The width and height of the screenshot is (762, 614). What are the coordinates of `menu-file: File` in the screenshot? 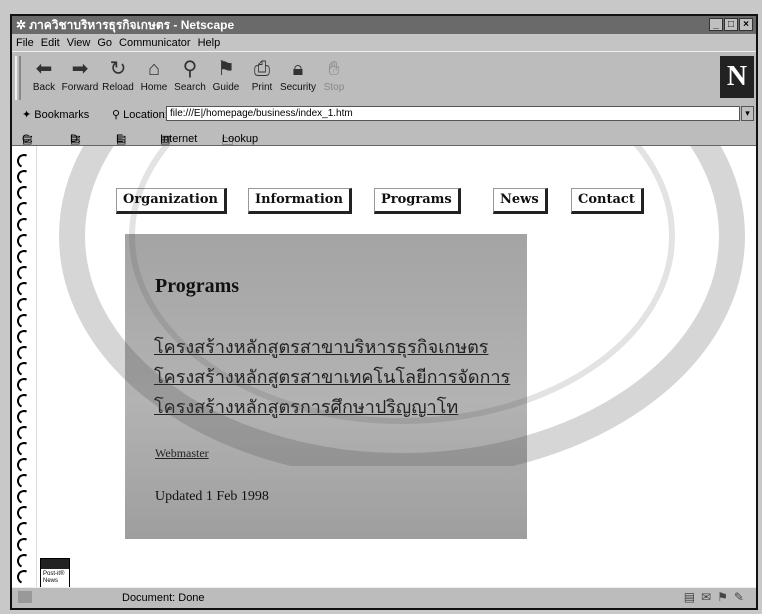 It's located at (25, 43).